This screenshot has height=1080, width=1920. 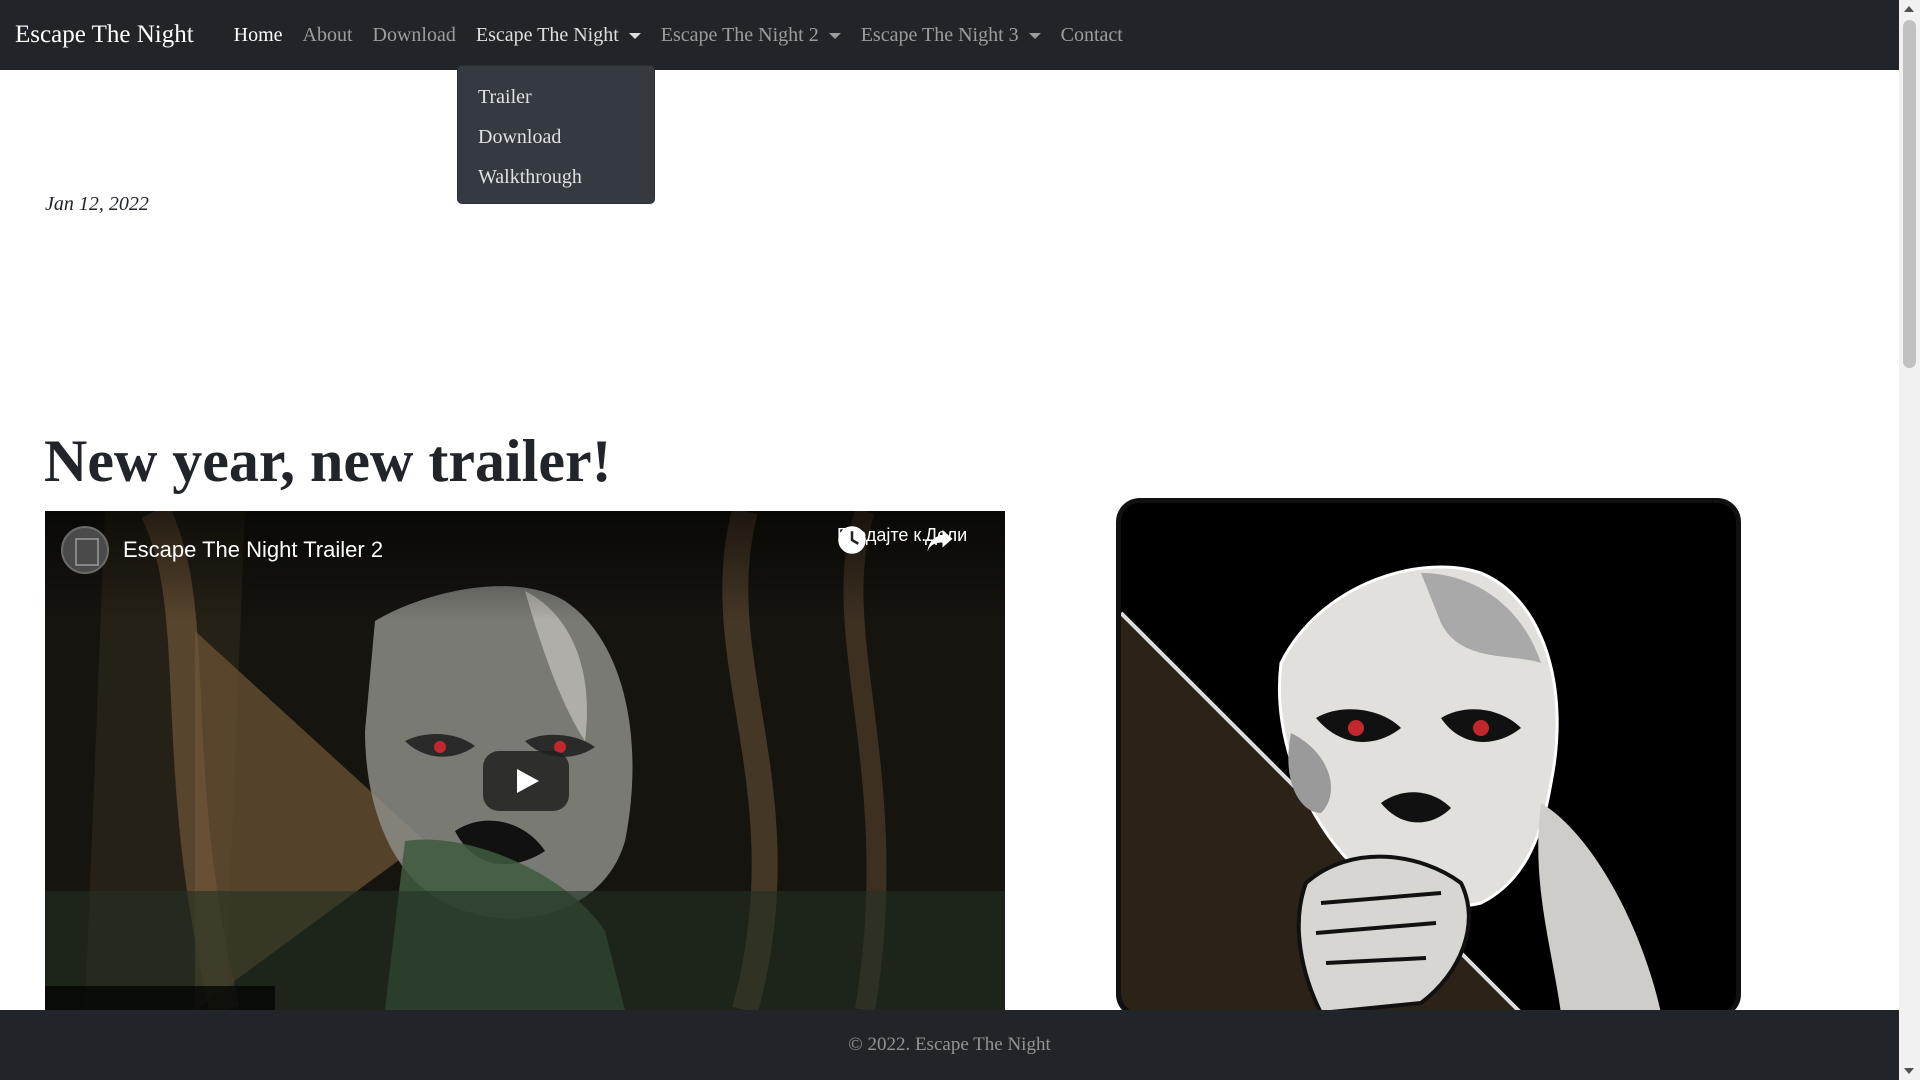 What do you see at coordinates (160, 998) in the screenshot?
I see `youtube-watch-bar` at bounding box center [160, 998].